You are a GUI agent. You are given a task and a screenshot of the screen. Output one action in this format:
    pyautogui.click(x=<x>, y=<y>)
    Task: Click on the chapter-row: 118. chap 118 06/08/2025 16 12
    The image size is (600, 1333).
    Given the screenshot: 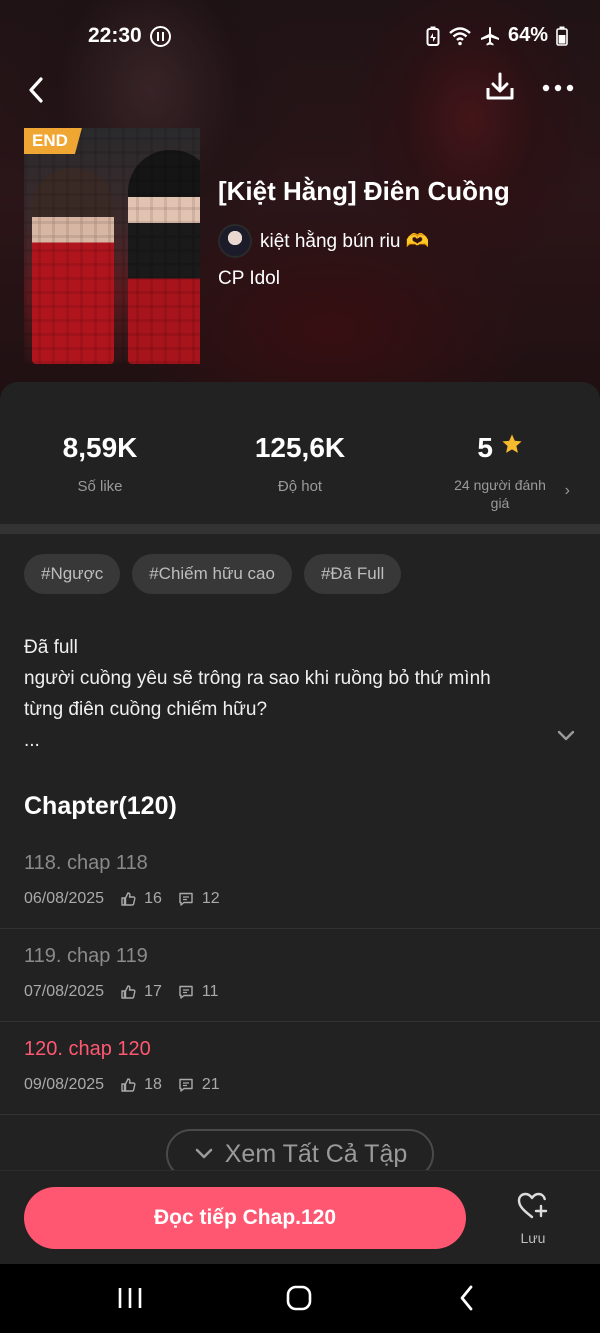 What is the action you would take?
    pyautogui.click(x=300, y=882)
    